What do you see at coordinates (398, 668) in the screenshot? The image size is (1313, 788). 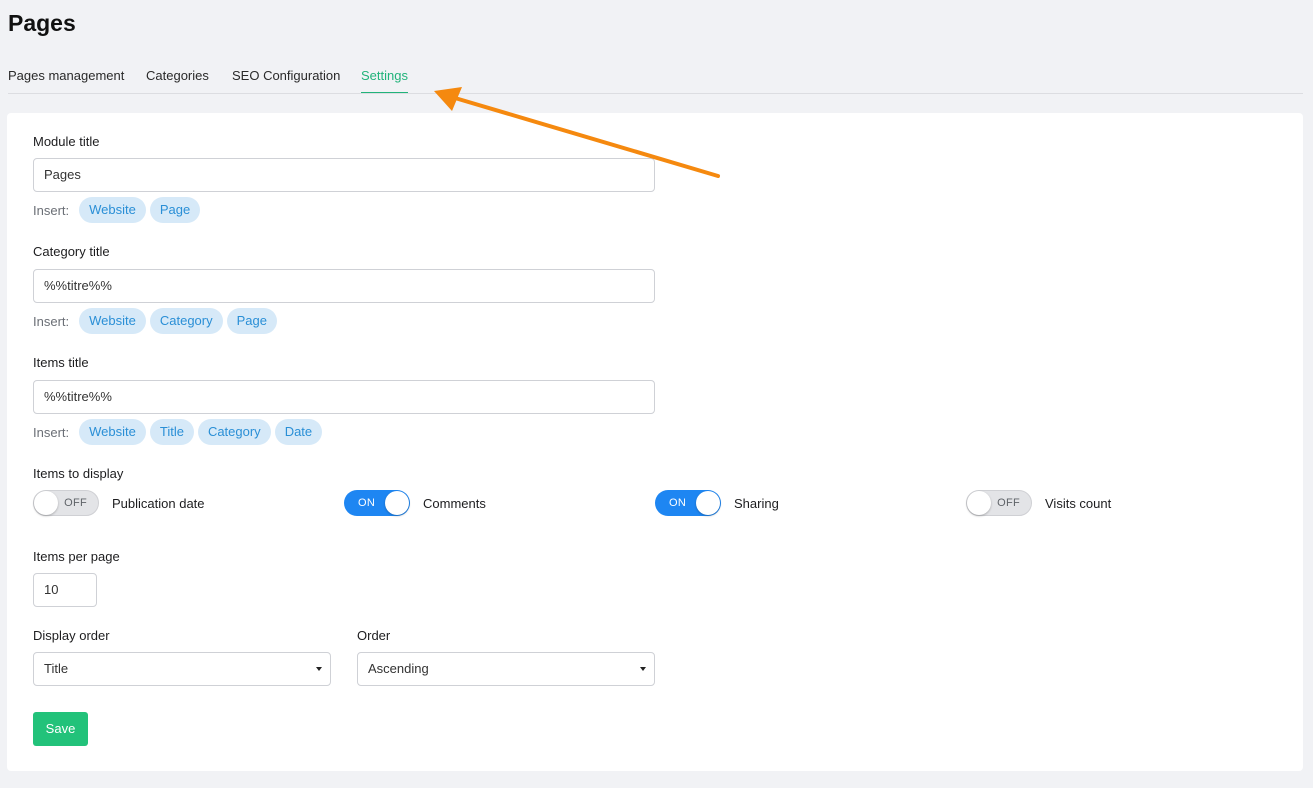 I see `order-value: Ascending` at bounding box center [398, 668].